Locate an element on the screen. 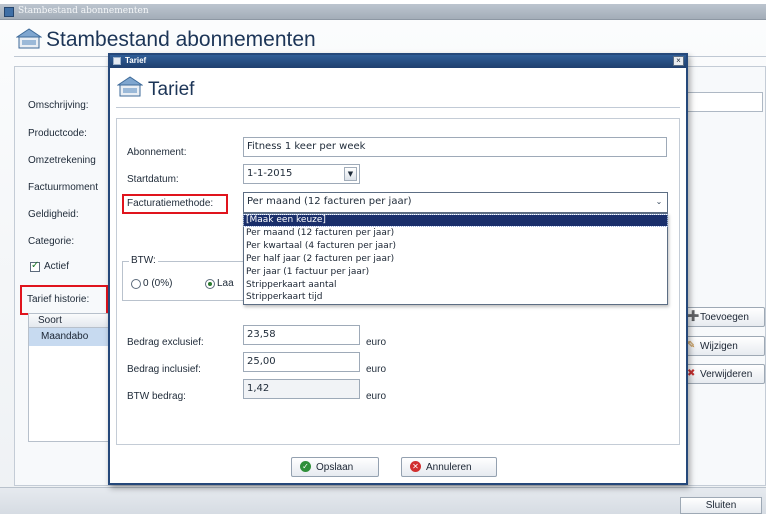 Image resolution: width=766 pixels, height=514 pixels. dialog-title: Tarief is located at coordinates (171, 89).